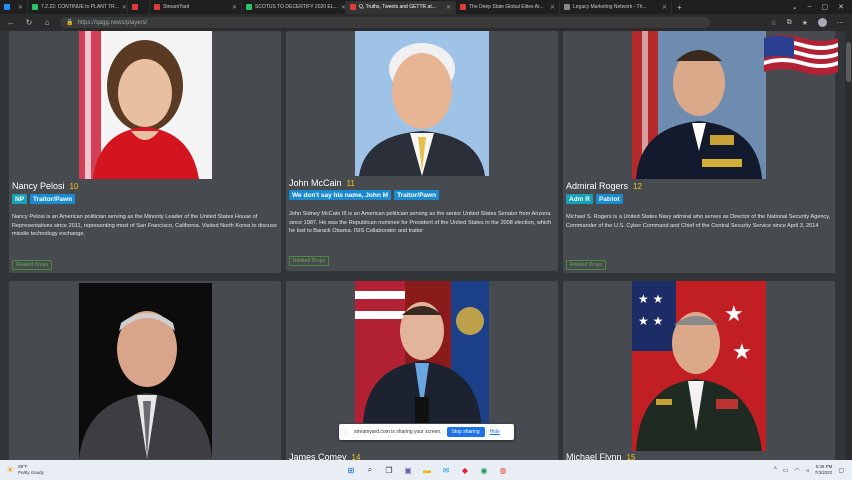 The height and width of the screenshot is (480, 852). Describe the element at coordinates (848, 245) in the screenshot. I see `page-scrollbar` at that location.